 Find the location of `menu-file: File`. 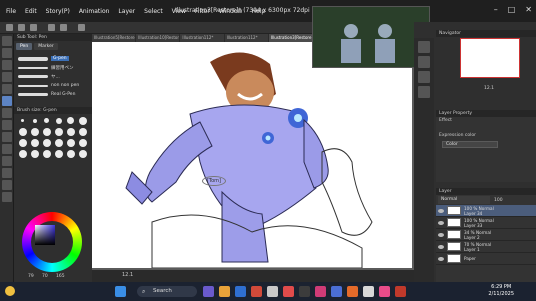

menu-file: File is located at coordinates (11, 11).